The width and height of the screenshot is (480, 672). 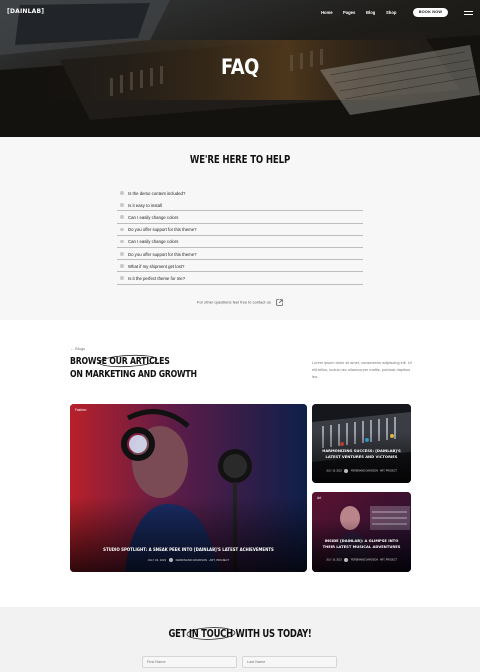 What do you see at coordinates (145, 205) in the screenshot?
I see `faq-question: Is it easy to install` at bounding box center [145, 205].